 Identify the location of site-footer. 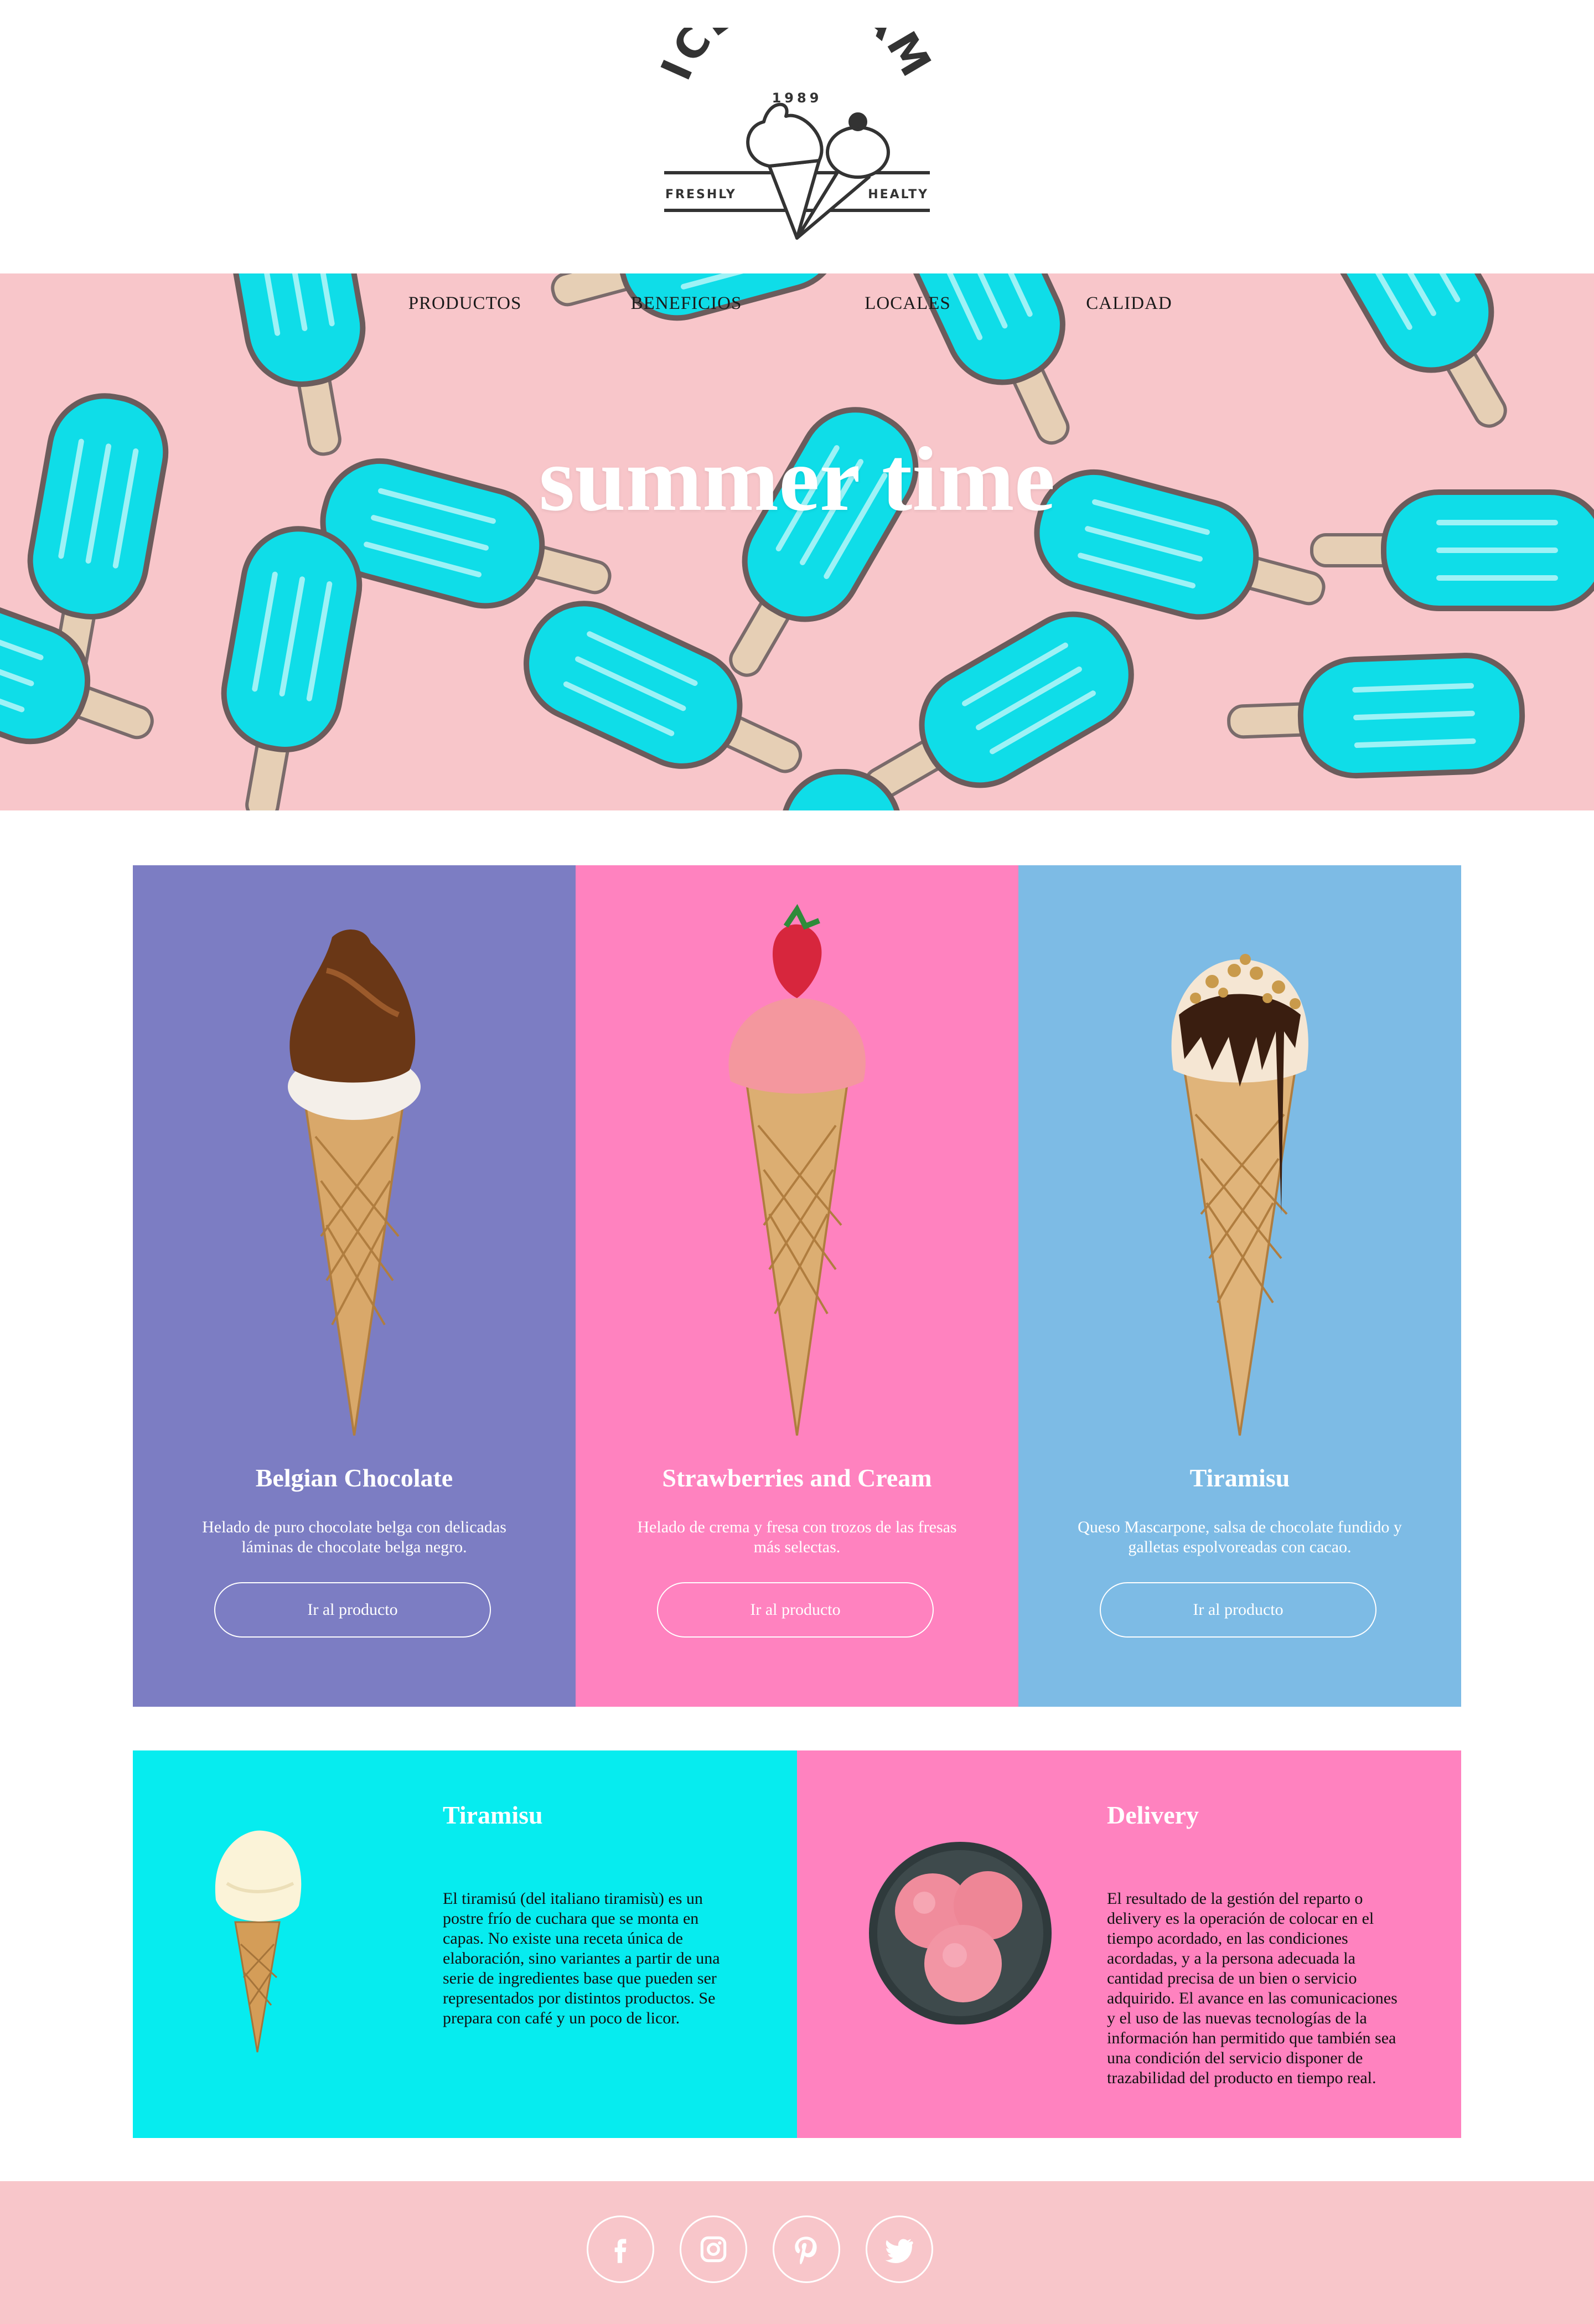
(797, 2252).